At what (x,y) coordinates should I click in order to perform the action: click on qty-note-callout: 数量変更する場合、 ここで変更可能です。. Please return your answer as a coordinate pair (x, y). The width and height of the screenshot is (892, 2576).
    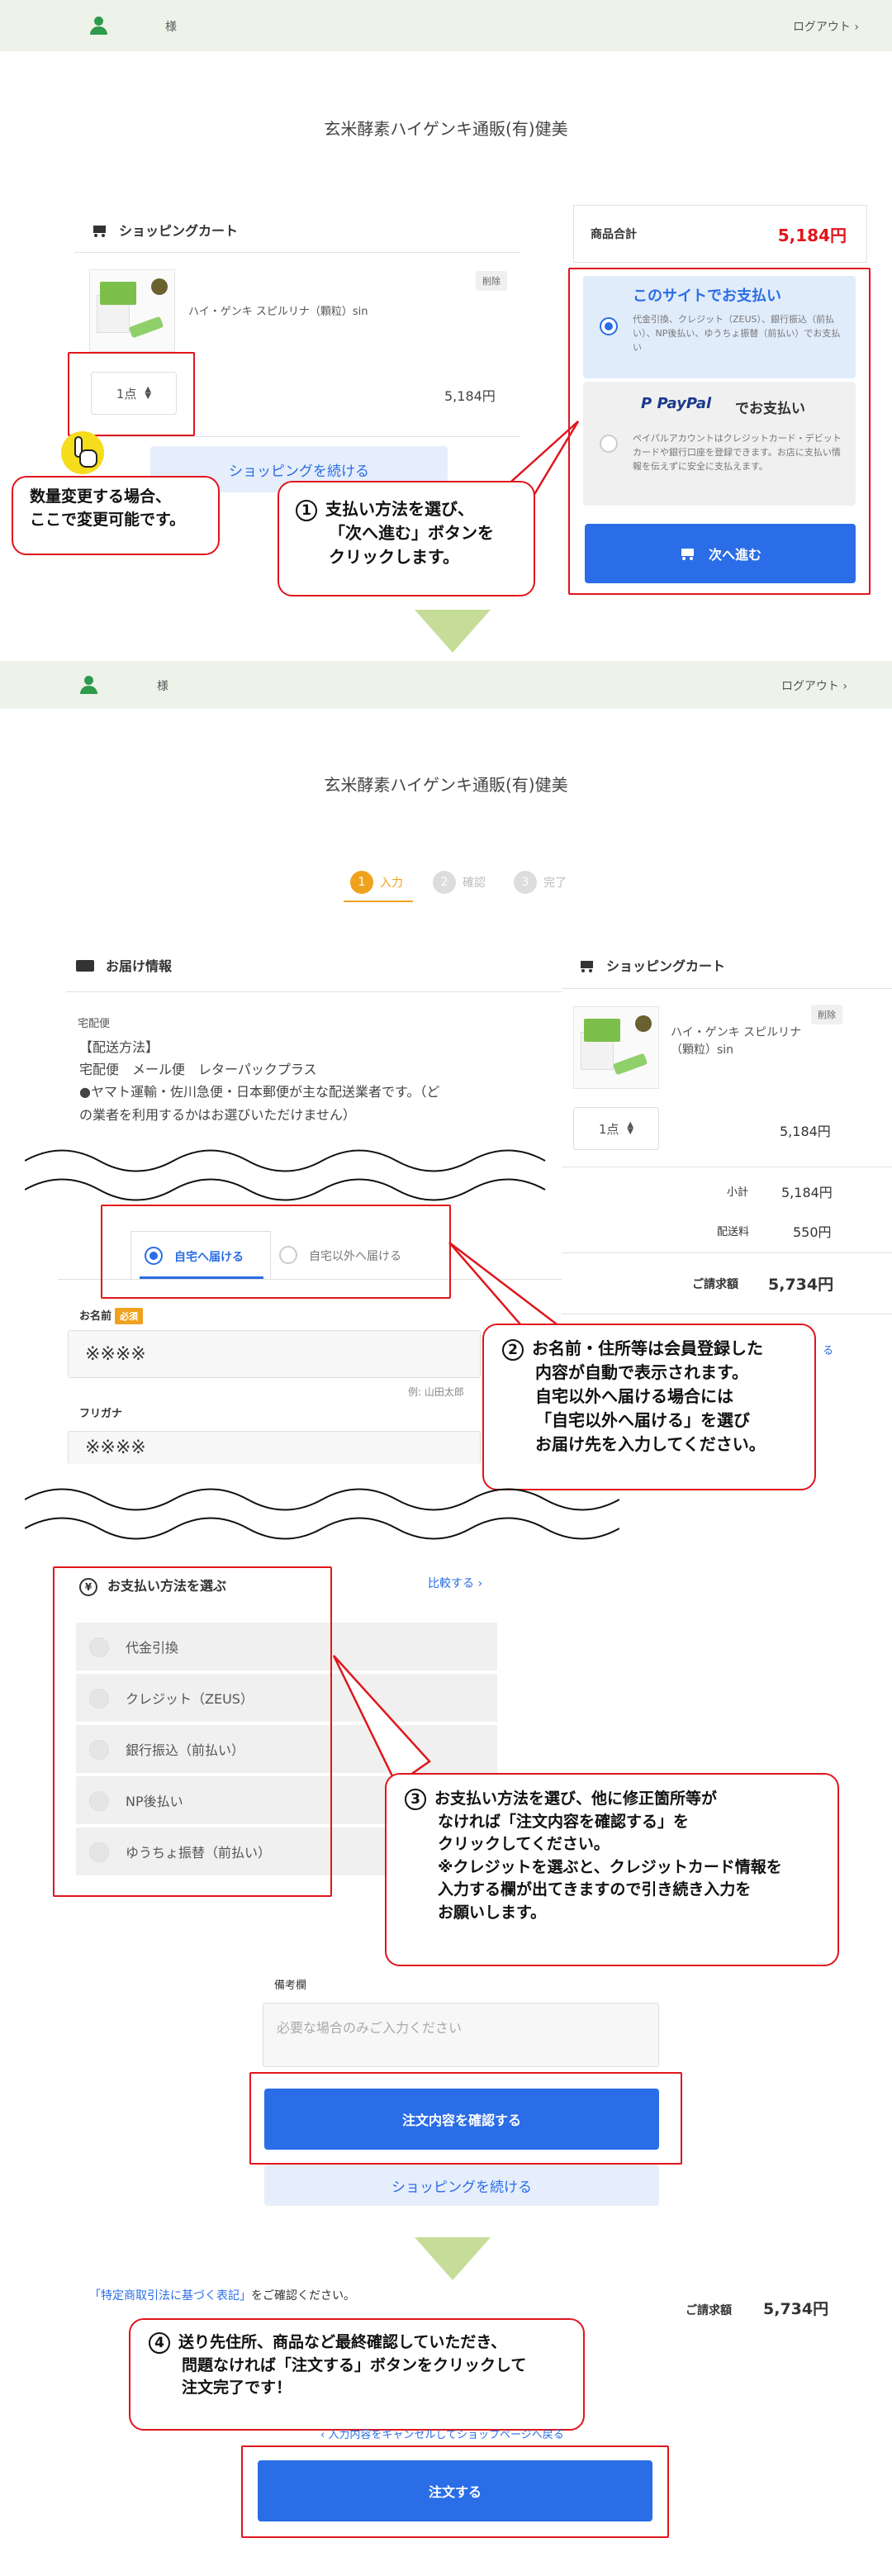
    Looking at the image, I should click on (116, 515).